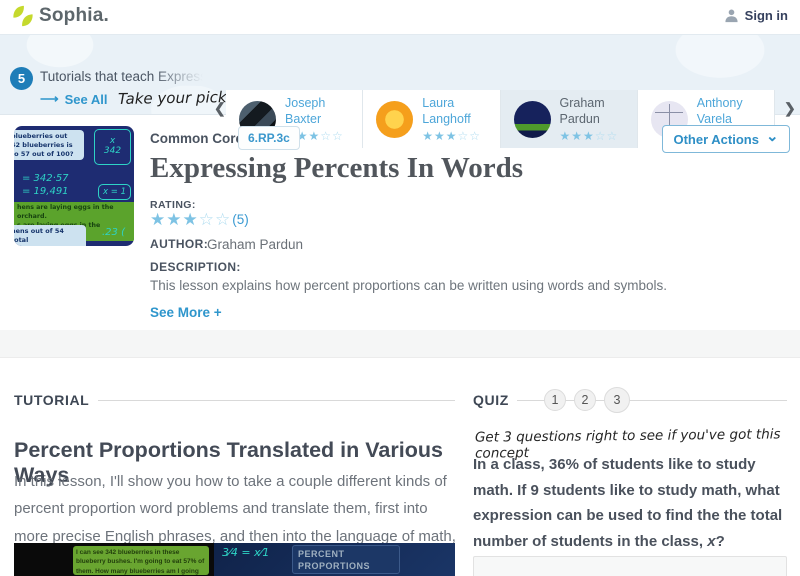  Describe the element at coordinates (246, 552) in the screenshot. I see `video-math-scribble: 3⁄4 = x⁄1` at that location.